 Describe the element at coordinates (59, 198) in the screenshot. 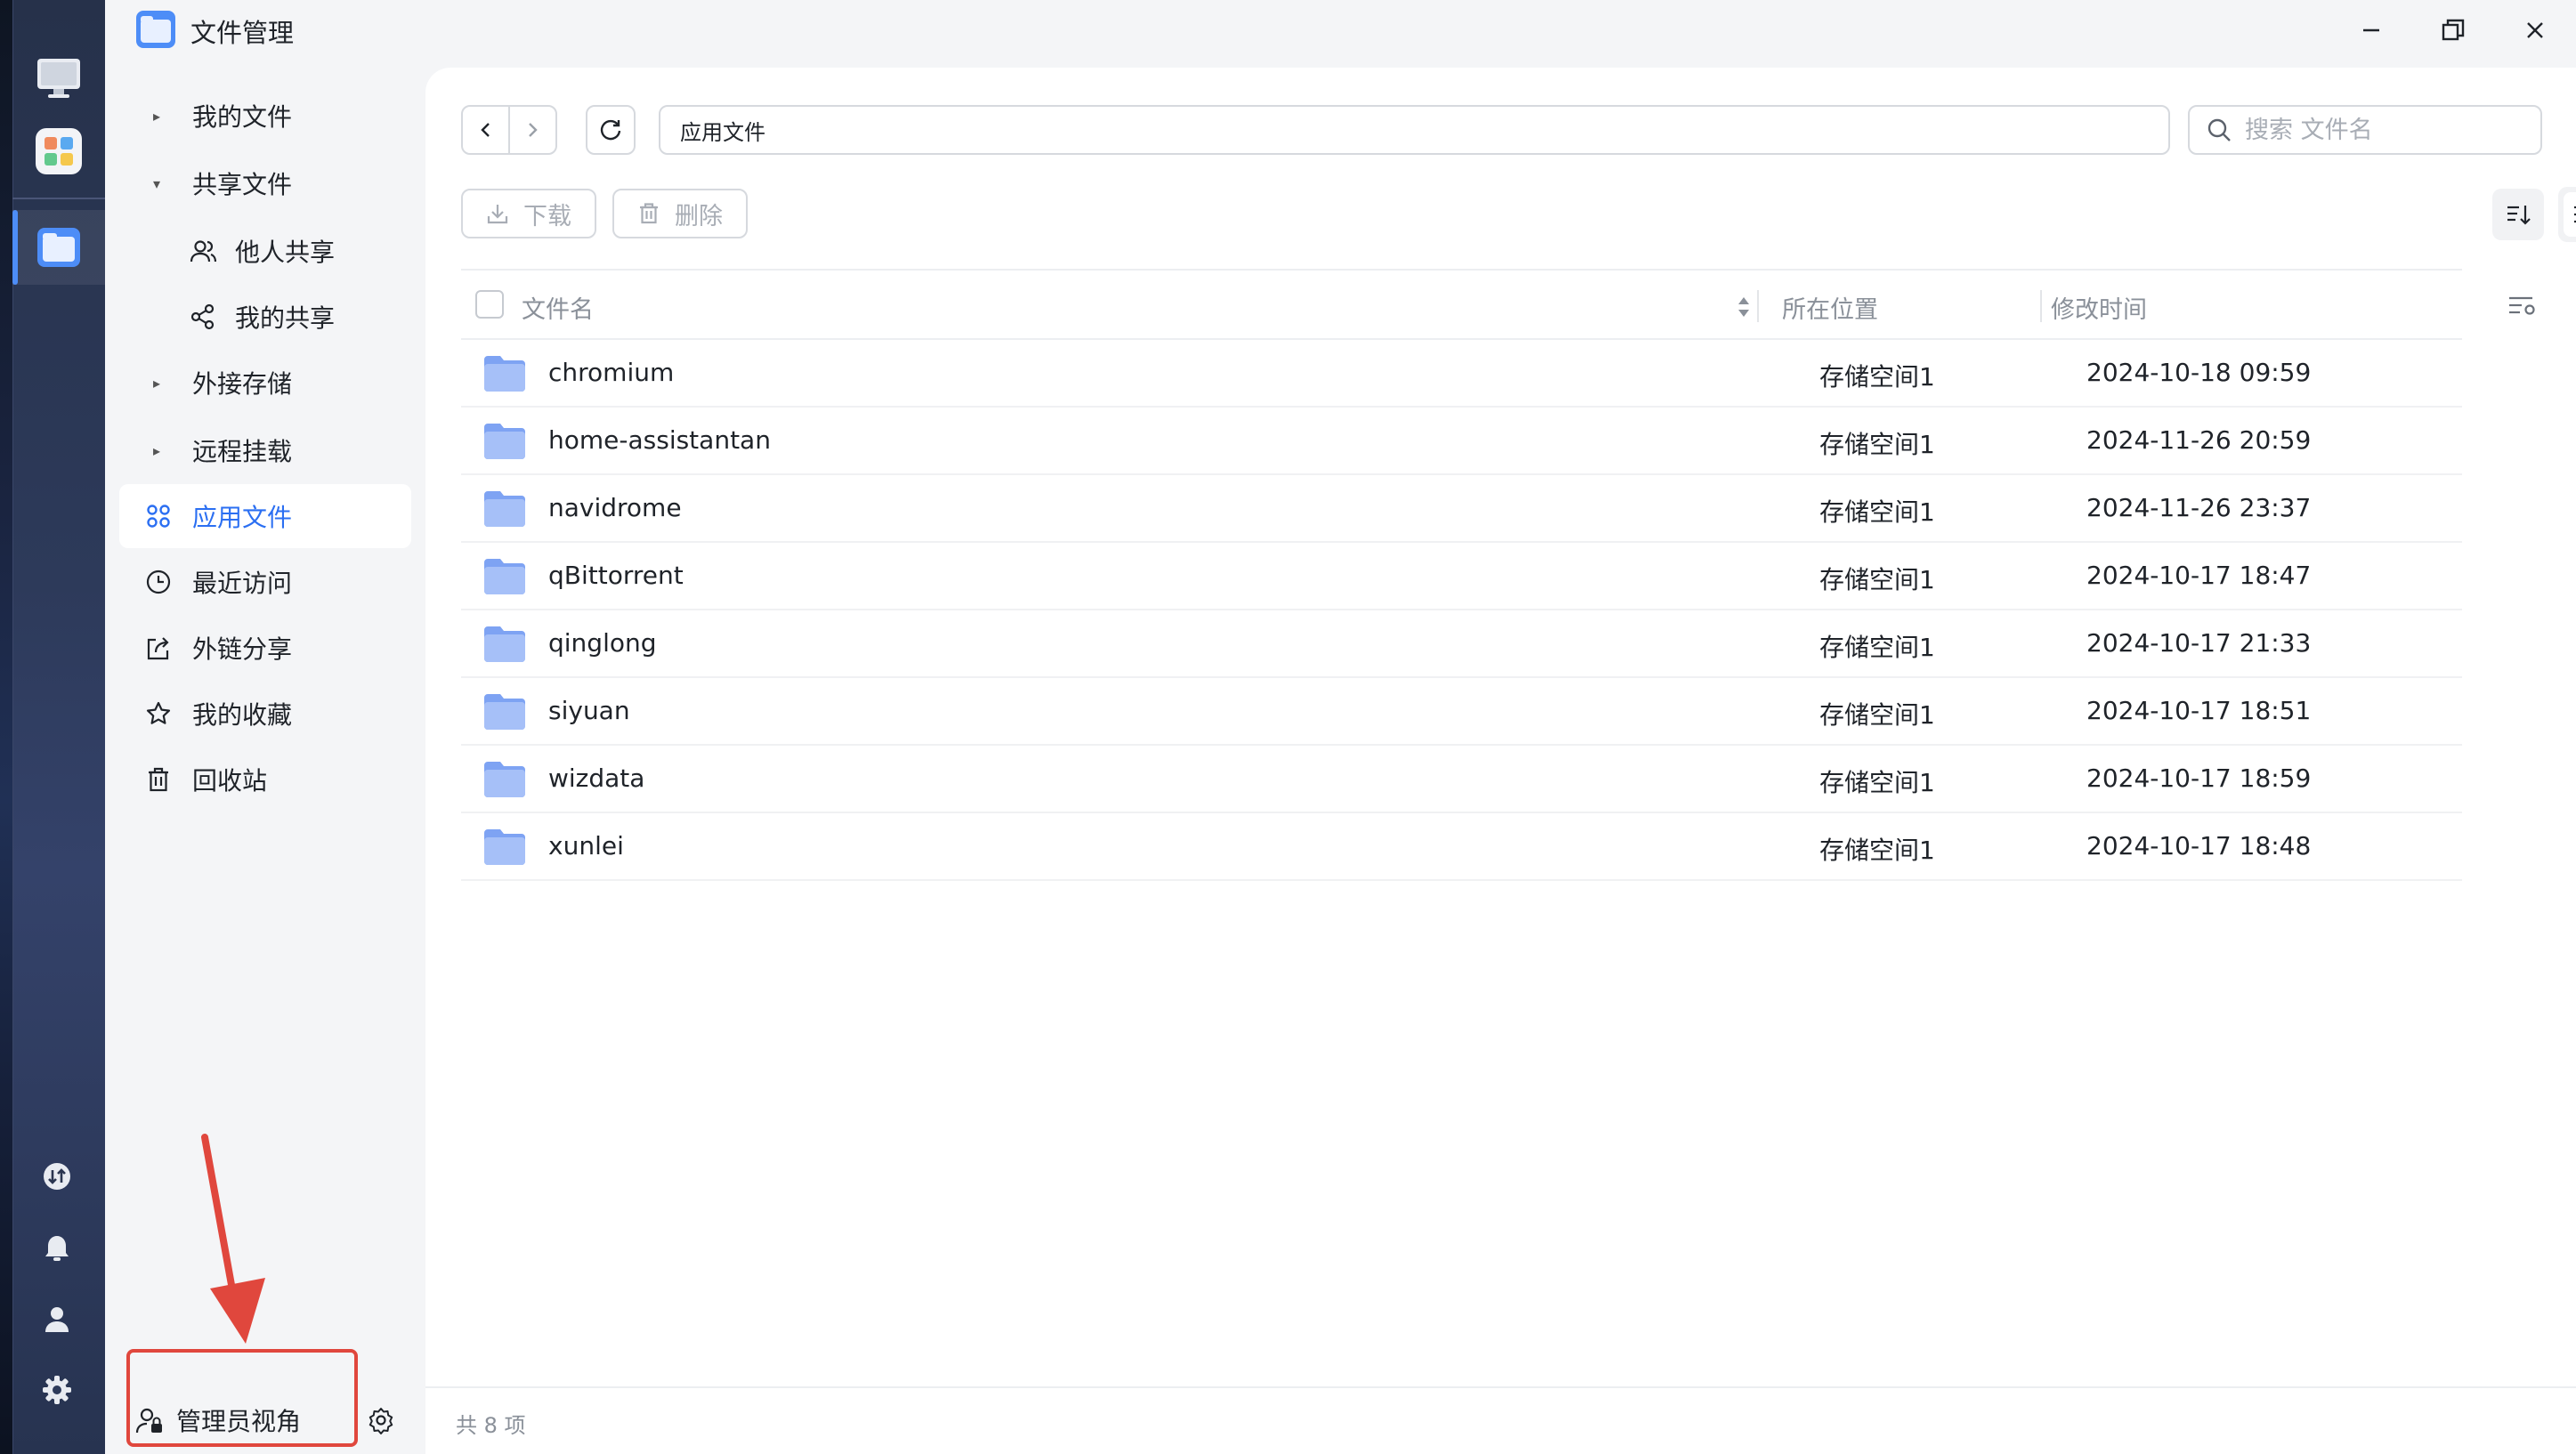

I see `dock-separator` at that location.